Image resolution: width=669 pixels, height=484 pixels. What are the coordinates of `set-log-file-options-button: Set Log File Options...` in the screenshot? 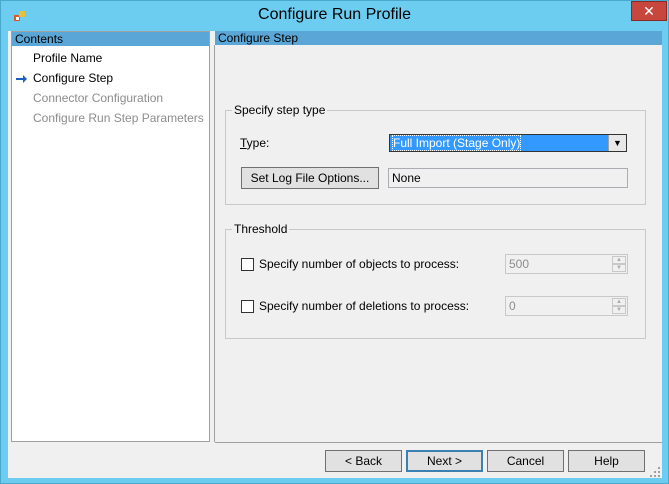 It's located at (310, 178).